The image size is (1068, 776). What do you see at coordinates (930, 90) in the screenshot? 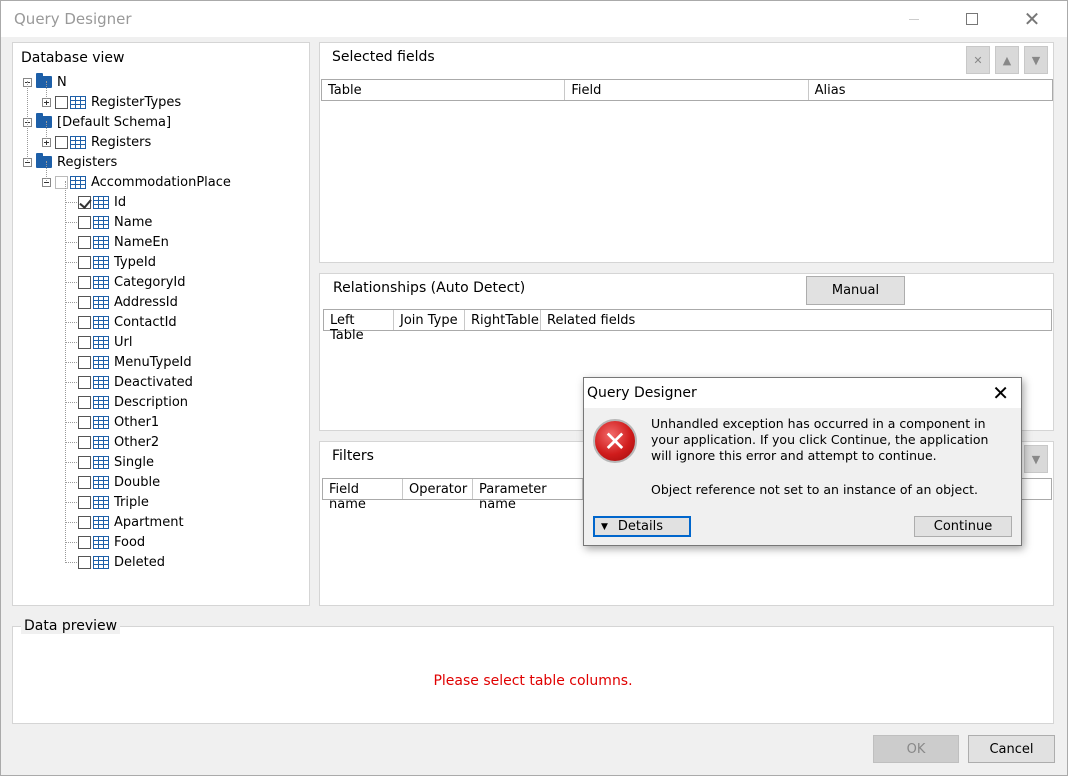
I see `column-header-alias: Alias` at bounding box center [930, 90].